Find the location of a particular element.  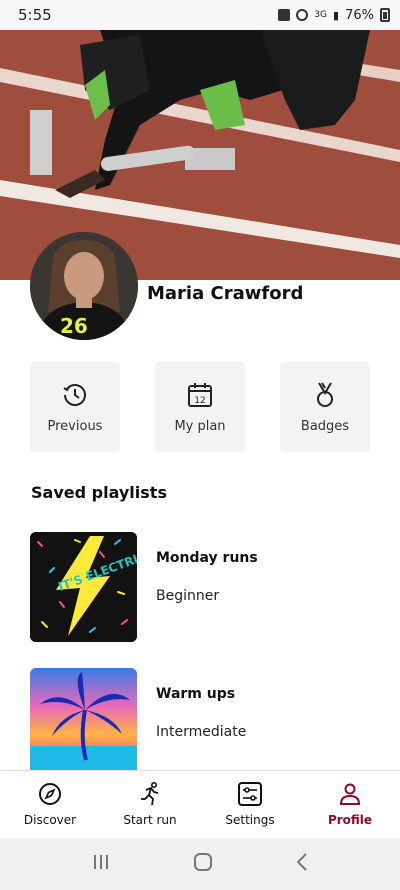

badges-label: Badges is located at coordinates (325, 426).